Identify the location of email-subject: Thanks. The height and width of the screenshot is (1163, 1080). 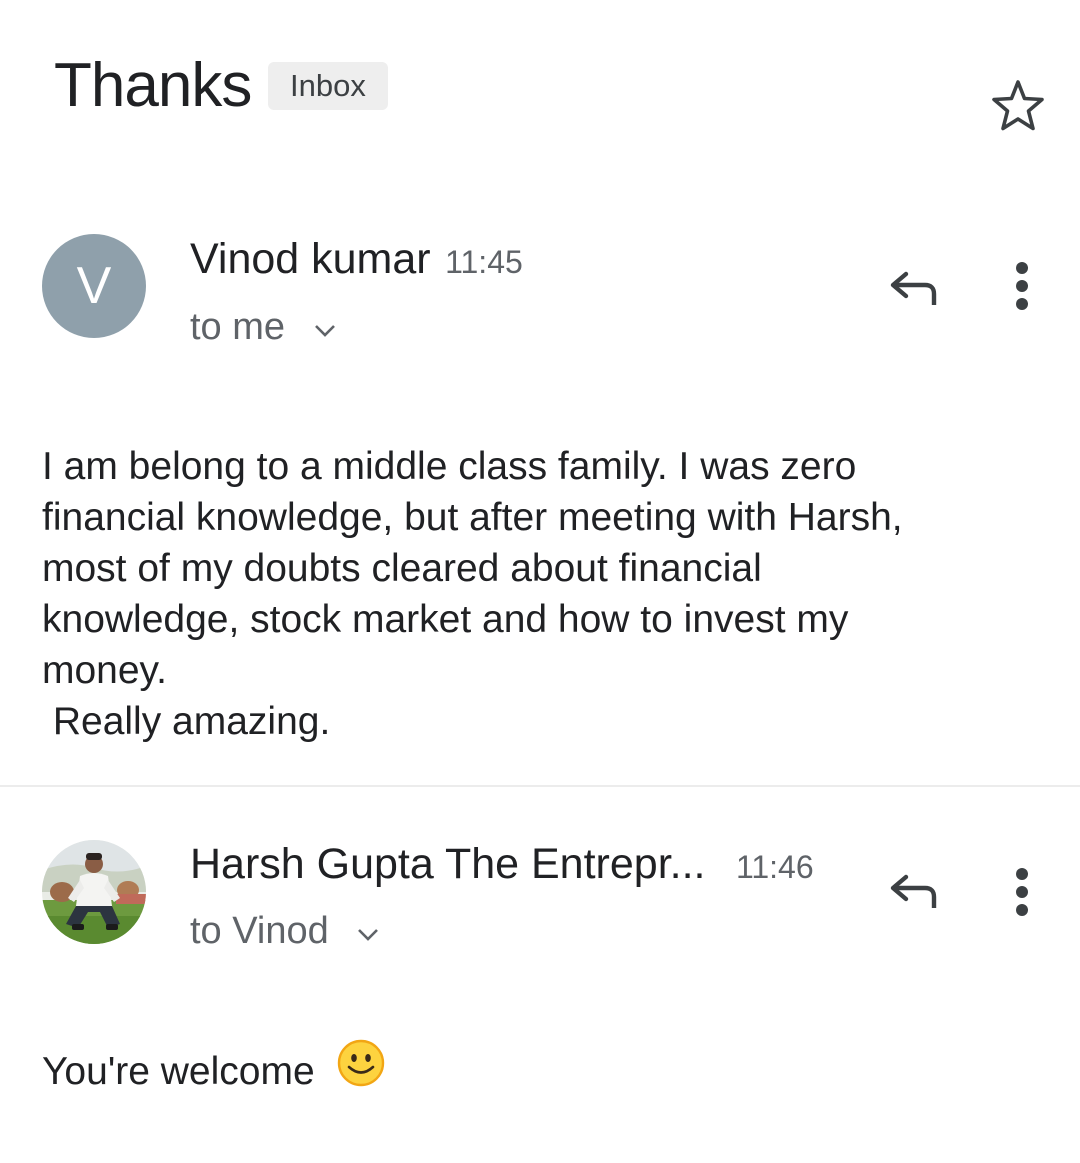
(153, 85).